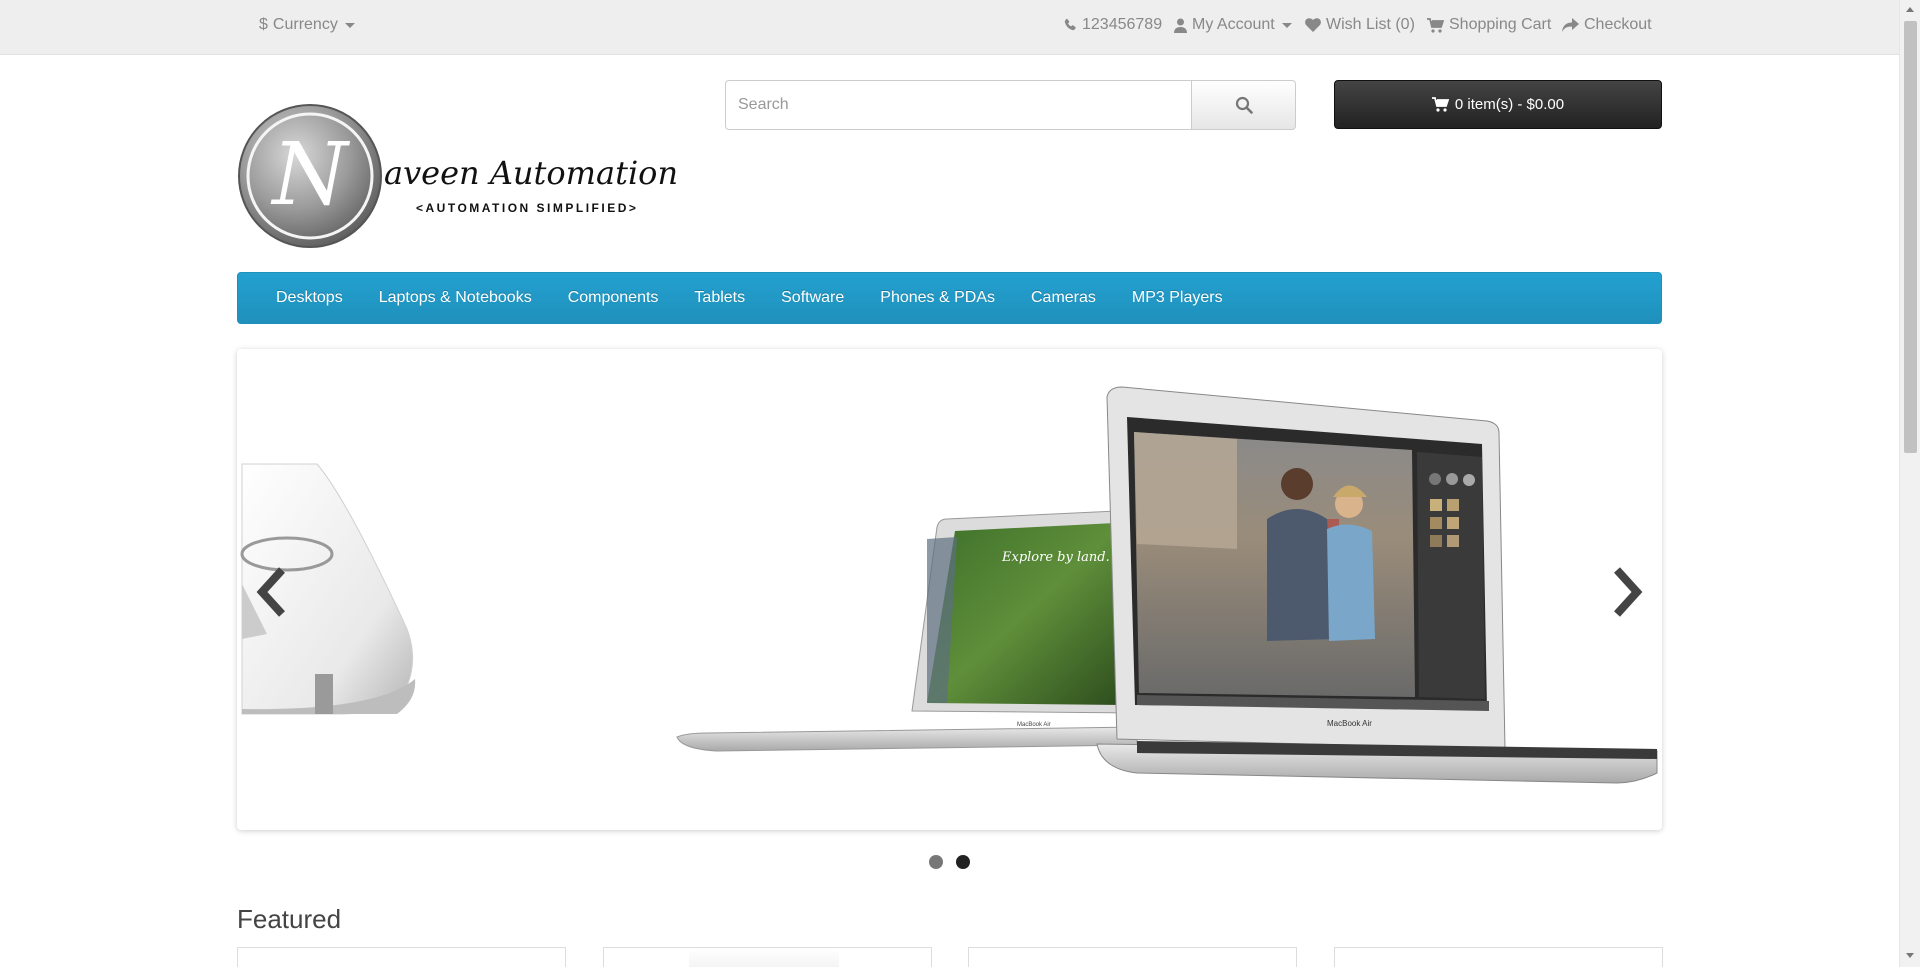  What do you see at coordinates (1122, 24) in the screenshot?
I see `phone-number: 123456789` at bounding box center [1122, 24].